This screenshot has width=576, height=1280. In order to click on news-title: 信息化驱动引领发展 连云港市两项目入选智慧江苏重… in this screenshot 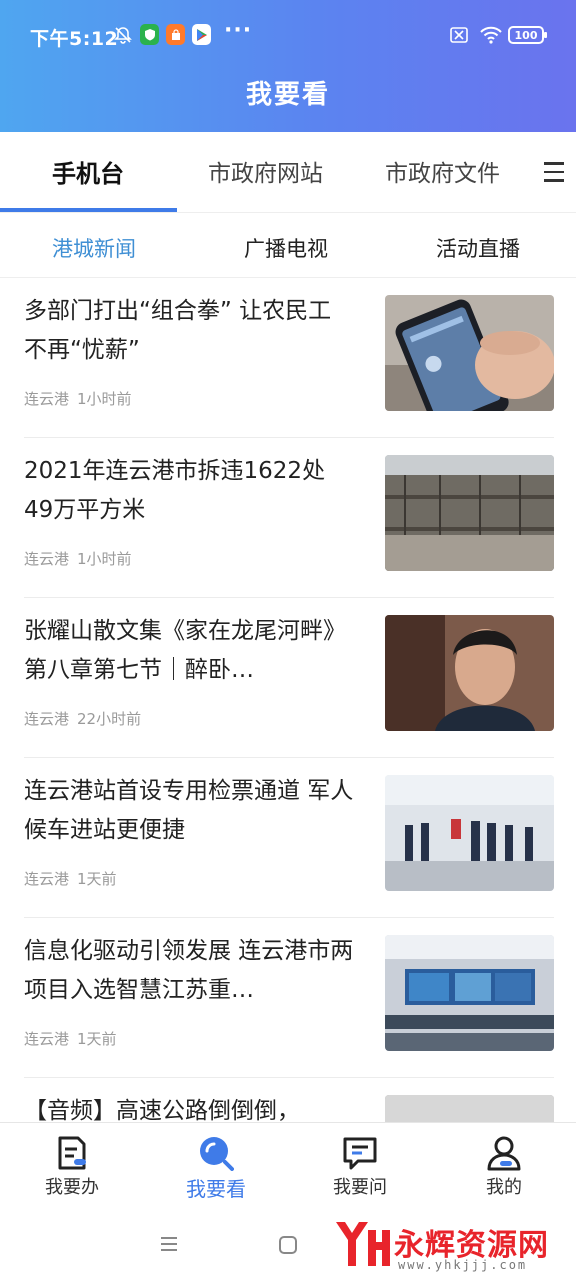, I will do `click(189, 970)`.